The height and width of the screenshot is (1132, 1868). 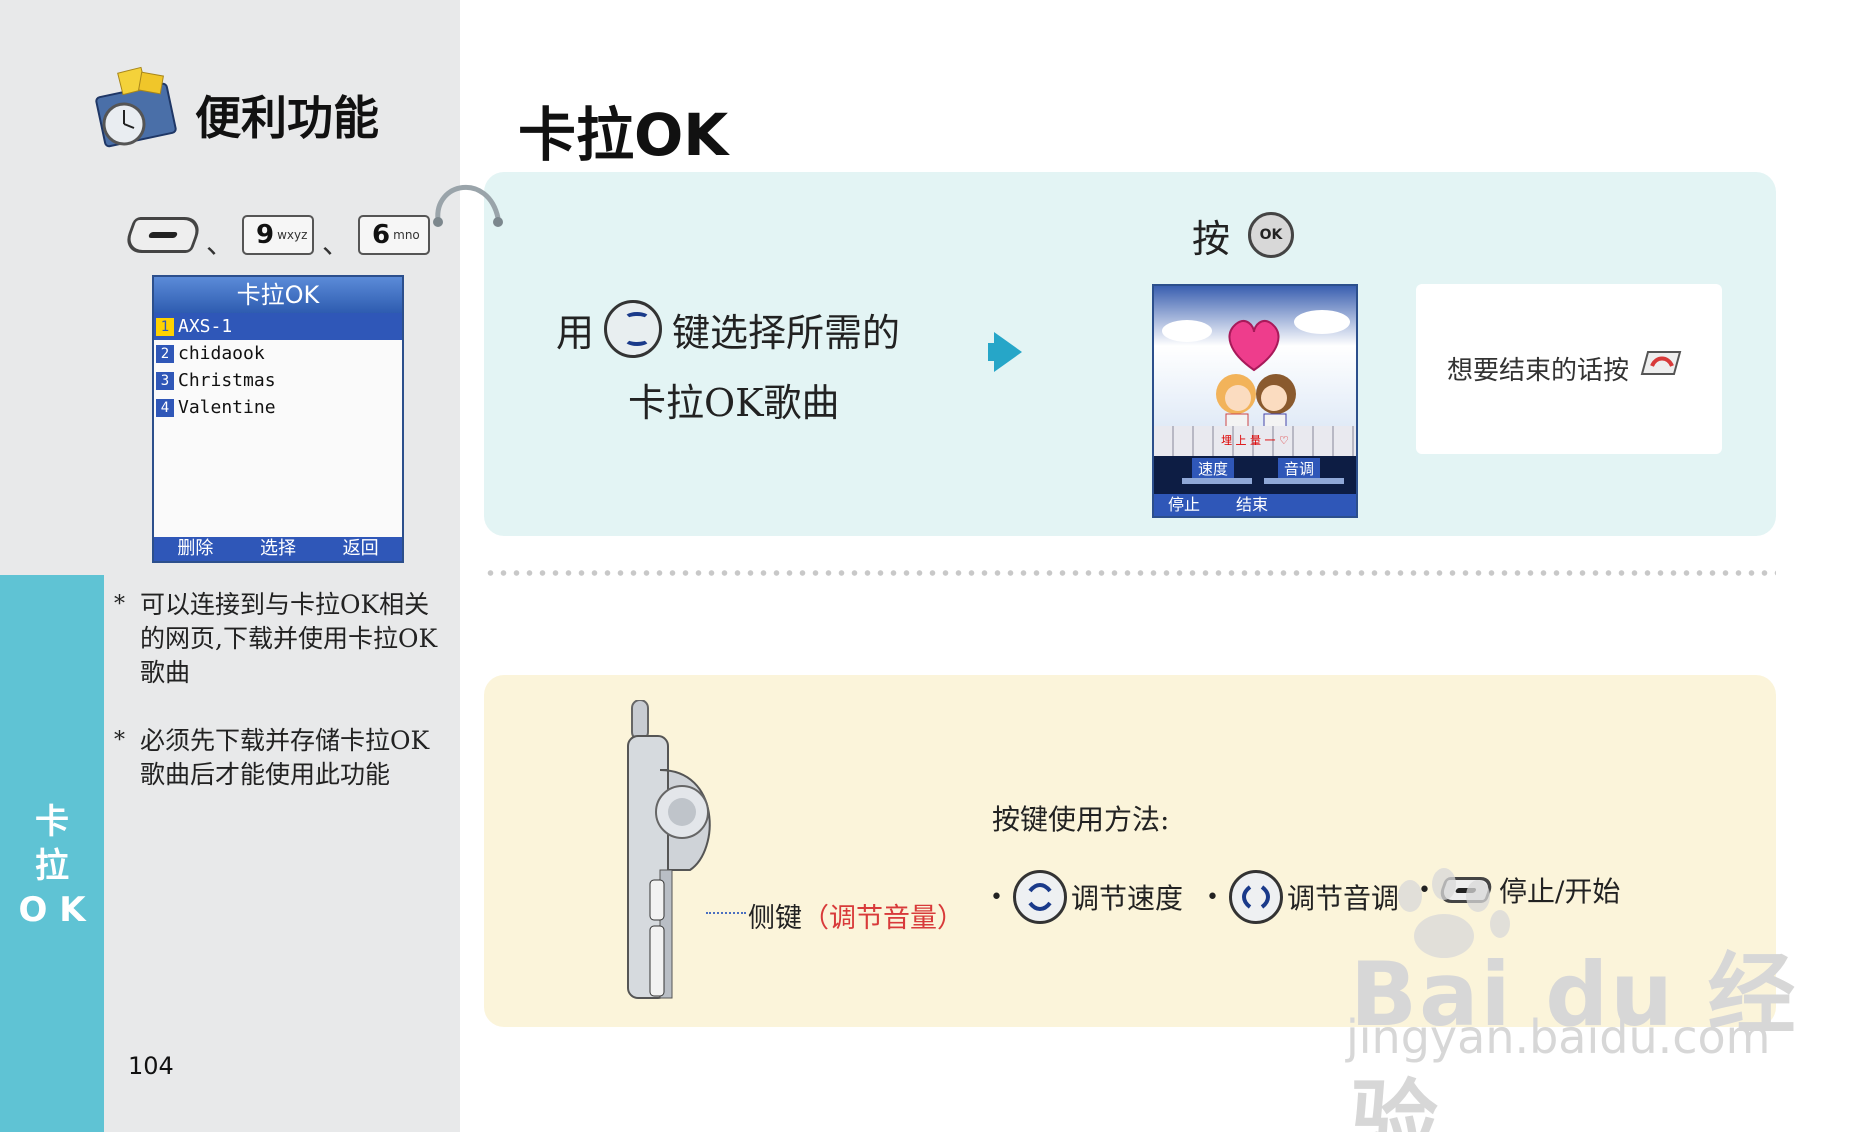 I want to click on phone-menu-item-number: 4, so click(x=165, y=407).